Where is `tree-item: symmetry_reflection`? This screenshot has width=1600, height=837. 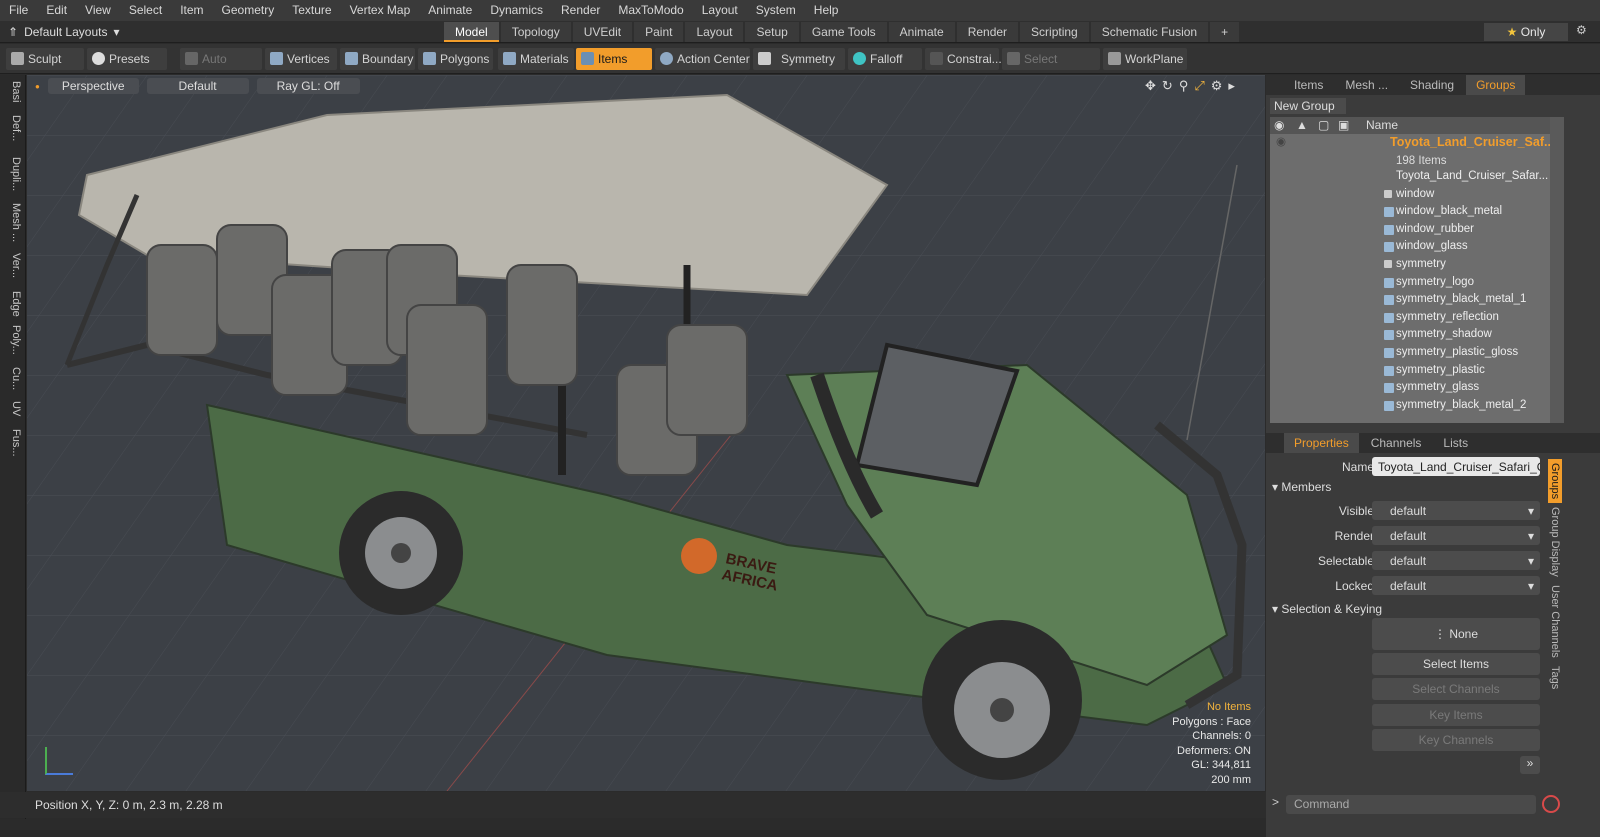 tree-item: symmetry_reflection is located at coordinates (1417, 318).